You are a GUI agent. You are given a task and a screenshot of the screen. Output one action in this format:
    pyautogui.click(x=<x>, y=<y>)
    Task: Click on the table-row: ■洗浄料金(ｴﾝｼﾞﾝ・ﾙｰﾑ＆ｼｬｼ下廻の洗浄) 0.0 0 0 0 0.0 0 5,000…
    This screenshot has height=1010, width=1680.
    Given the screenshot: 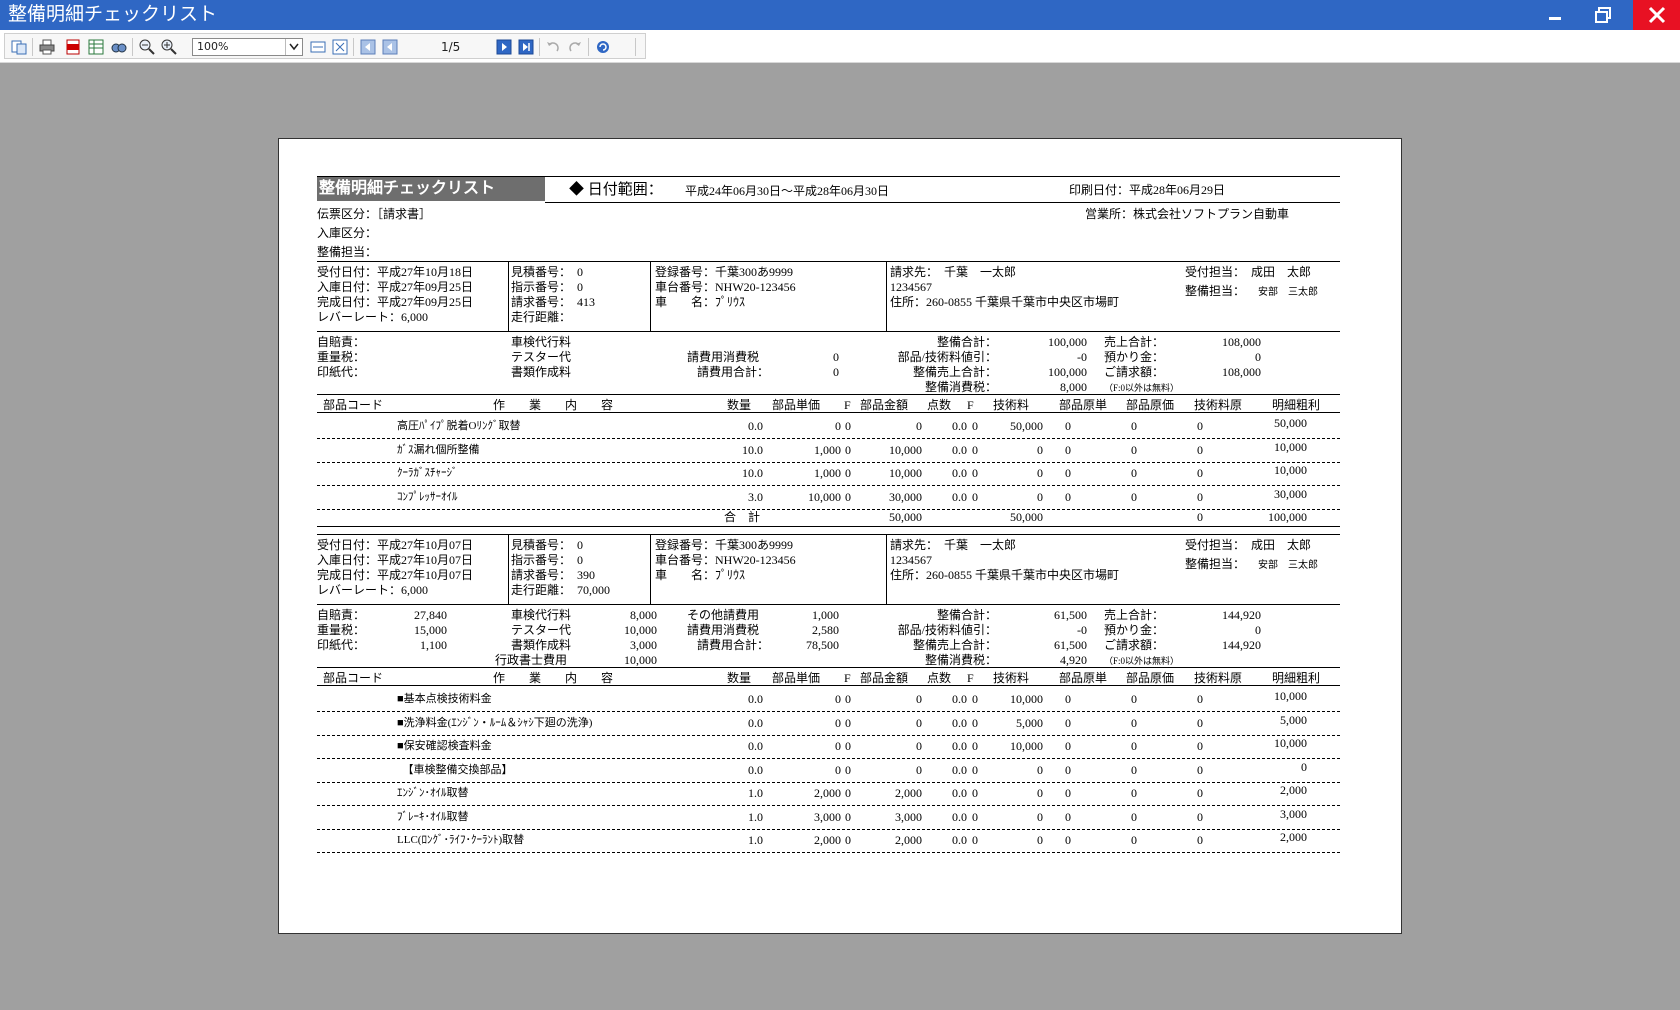 What is the action you would take?
    pyautogui.click(x=828, y=724)
    